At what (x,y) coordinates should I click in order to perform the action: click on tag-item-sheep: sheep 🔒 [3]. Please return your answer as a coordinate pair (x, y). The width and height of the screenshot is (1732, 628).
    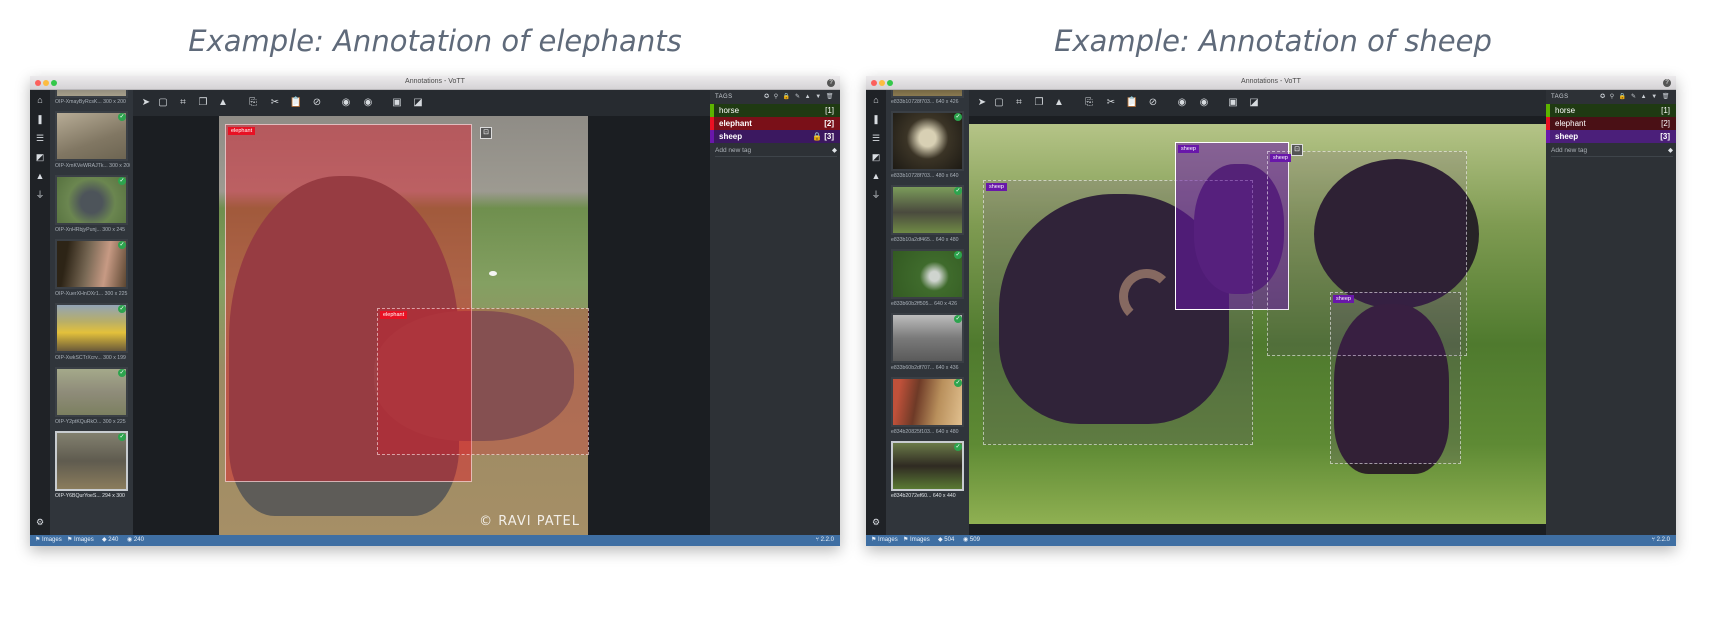
    Looking at the image, I should click on (775, 136).